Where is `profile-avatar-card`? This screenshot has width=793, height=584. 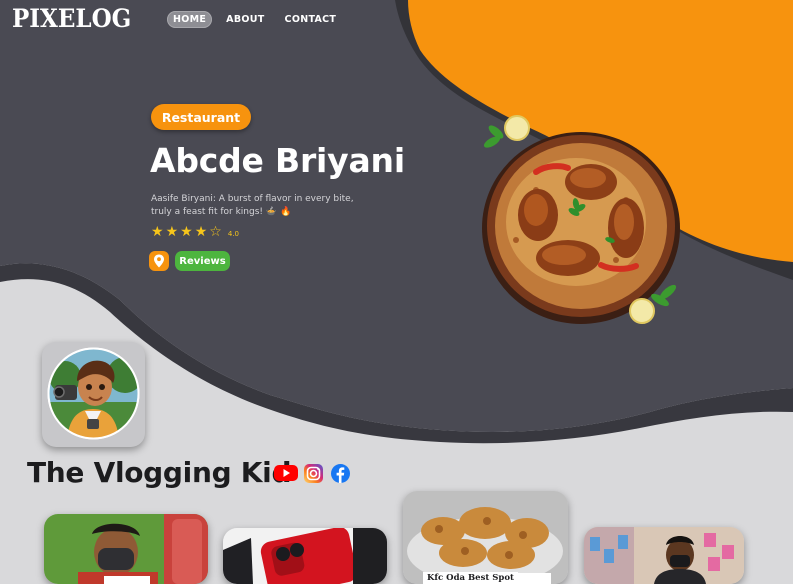 profile-avatar-card is located at coordinates (93, 394).